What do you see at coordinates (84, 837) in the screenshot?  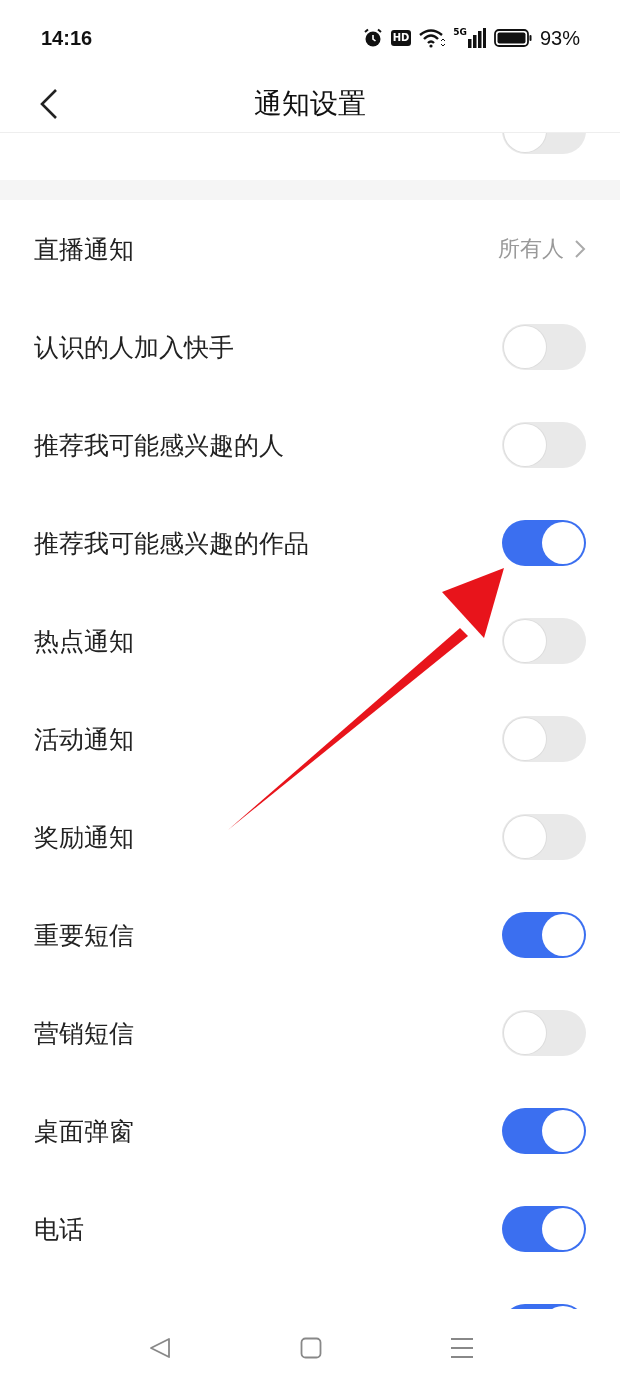 I see `setting-label: 奖励通知` at bounding box center [84, 837].